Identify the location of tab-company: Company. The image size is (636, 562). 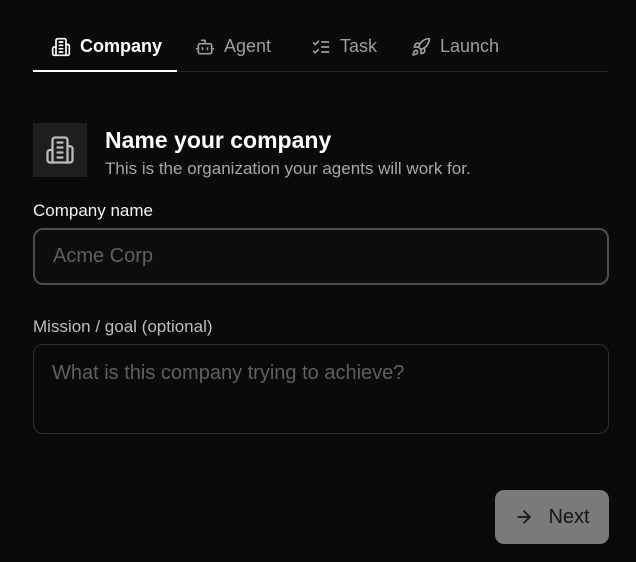
(105, 47).